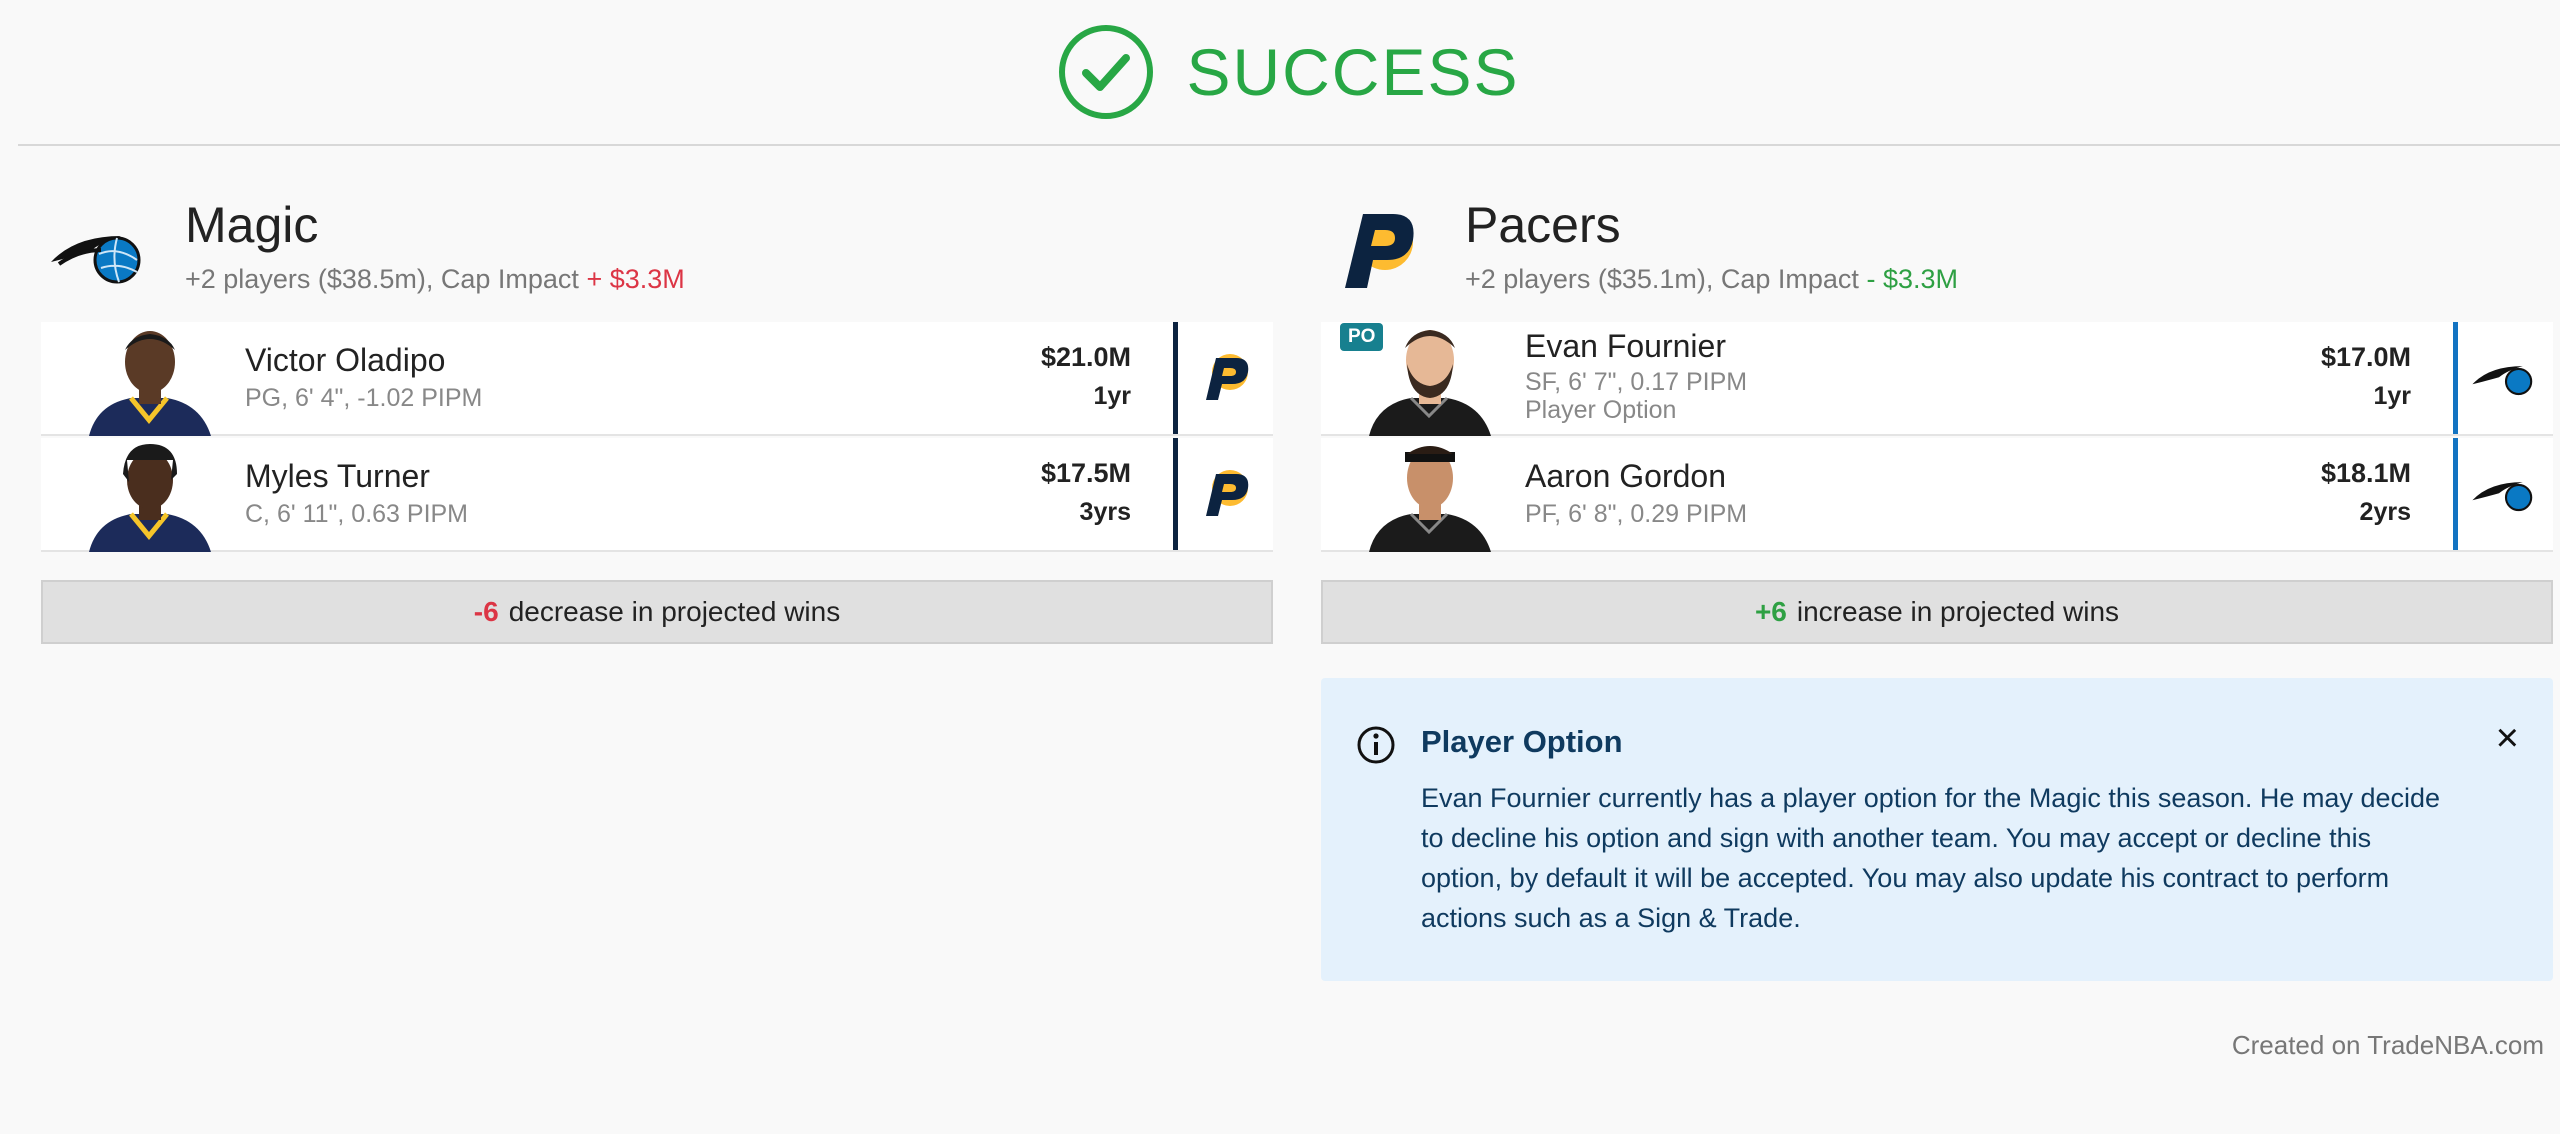 The height and width of the screenshot is (1134, 2560). Describe the element at coordinates (1543, 225) in the screenshot. I see `team-name: Pacers` at that location.